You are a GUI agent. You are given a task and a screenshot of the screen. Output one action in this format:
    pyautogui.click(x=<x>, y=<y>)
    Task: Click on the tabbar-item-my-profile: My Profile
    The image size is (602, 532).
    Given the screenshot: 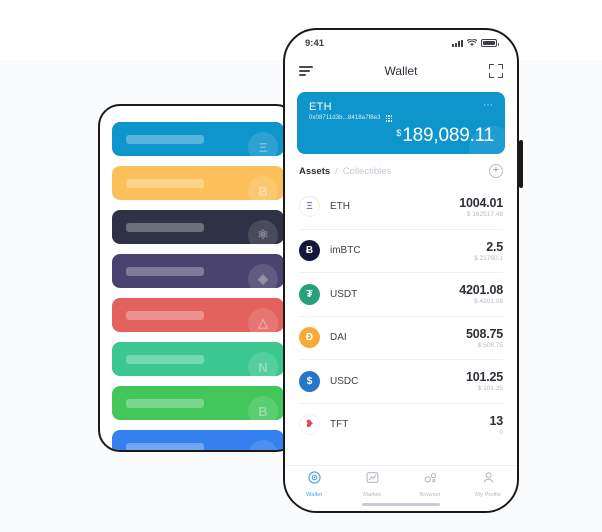 What is the action you would take?
    pyautogui.click(x=488, y=484)
    